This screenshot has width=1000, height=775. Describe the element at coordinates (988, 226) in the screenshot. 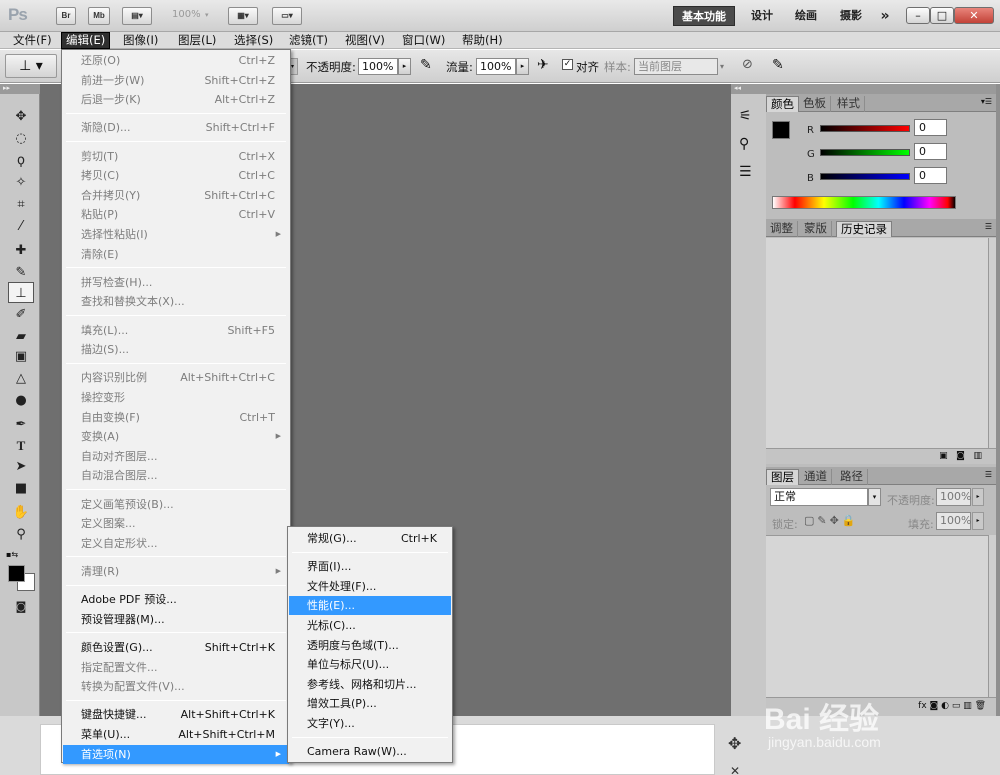

I see `history-panel-menu-icon: ☰` at that location.